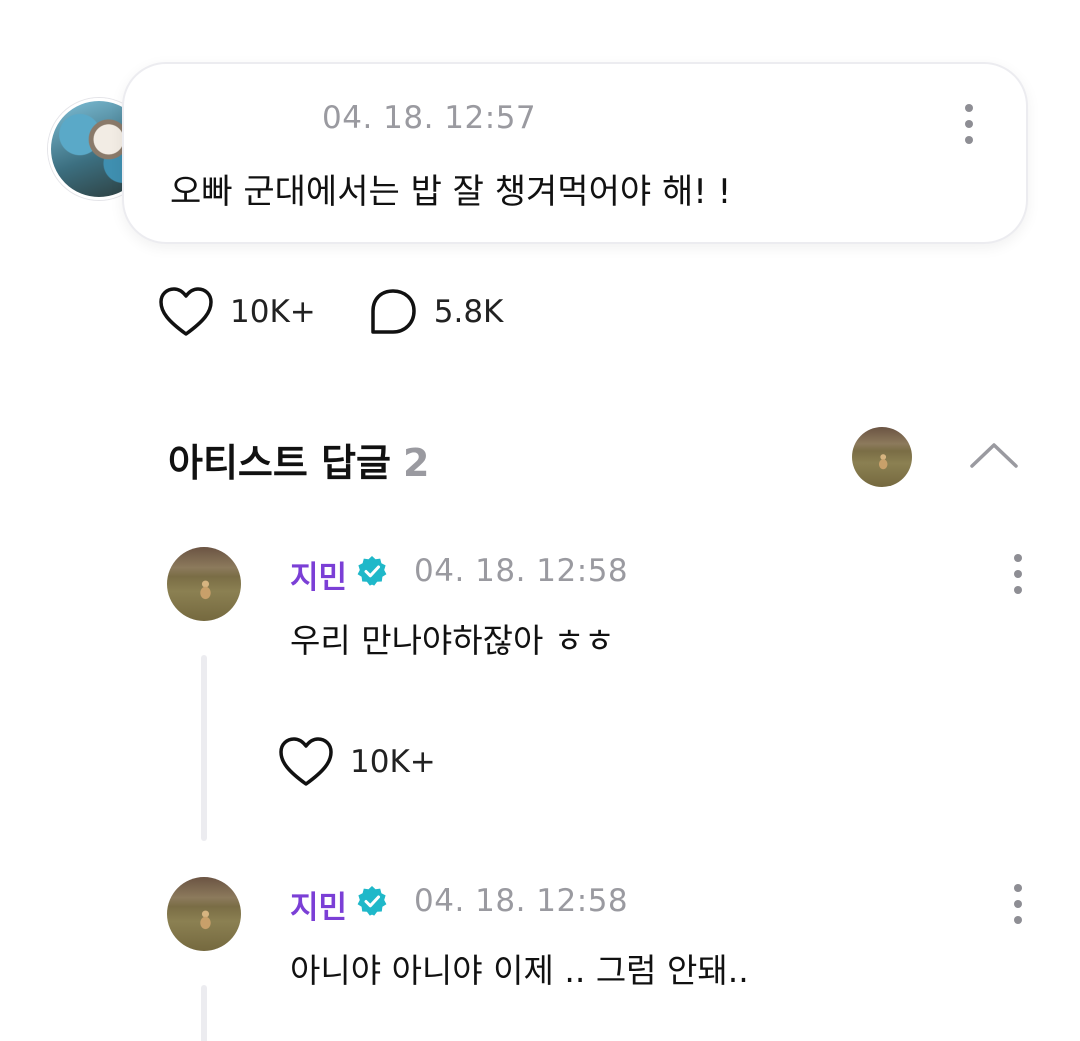 The width and height of the screenshot is (1080, 1041). What do you see at coordinates (273, 312) in the screenshot?
I see `like-count: 10K+` at bounding box center [273, 312].